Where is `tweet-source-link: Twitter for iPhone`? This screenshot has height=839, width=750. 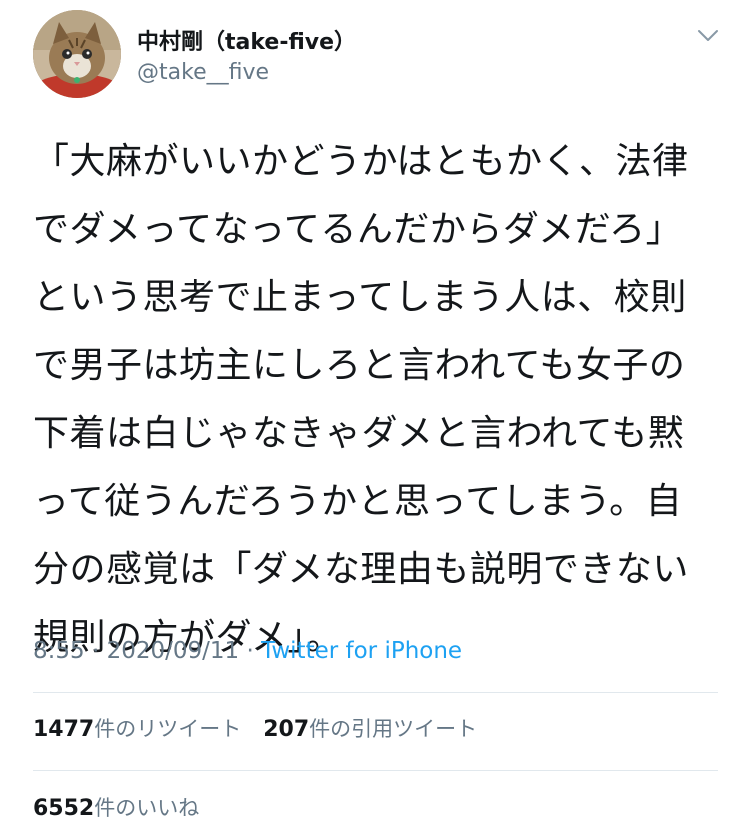
tweet-source-link: Twitter for iPhone is located at coordinates (361, 651).